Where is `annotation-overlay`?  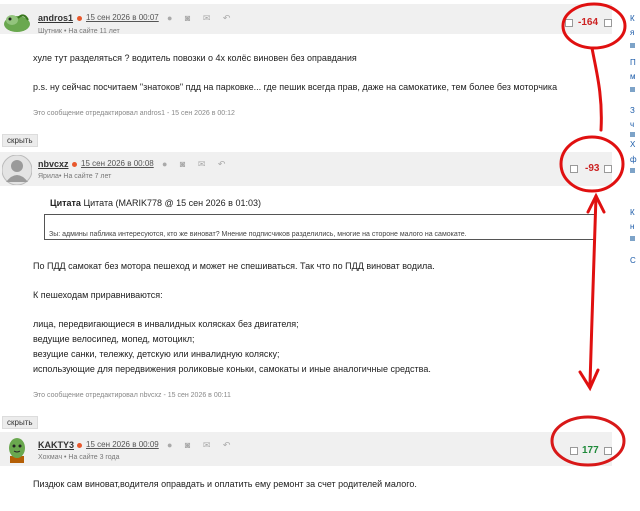 annotation-overlay is located at coordinates (588, 234).